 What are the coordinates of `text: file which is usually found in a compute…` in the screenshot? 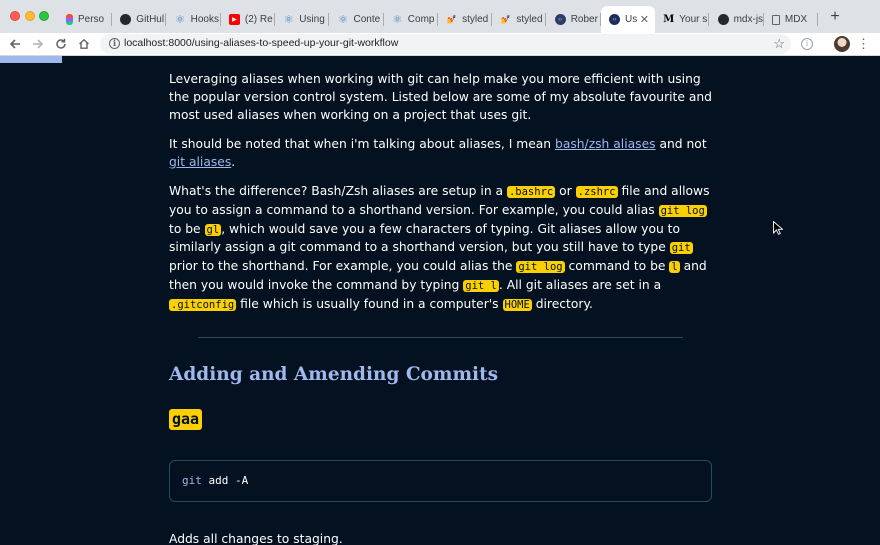 It's located at (369, 303).